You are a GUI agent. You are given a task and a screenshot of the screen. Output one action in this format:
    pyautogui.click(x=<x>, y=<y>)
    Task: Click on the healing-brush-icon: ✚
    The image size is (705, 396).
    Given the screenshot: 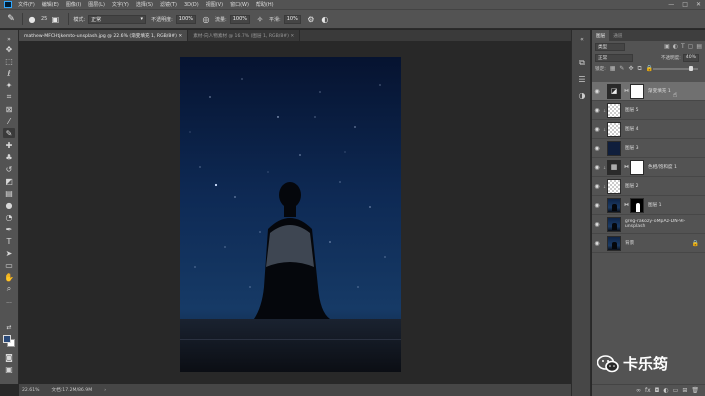 What is the action you would take?
    pyautogui.click(x=9, y=145)
    